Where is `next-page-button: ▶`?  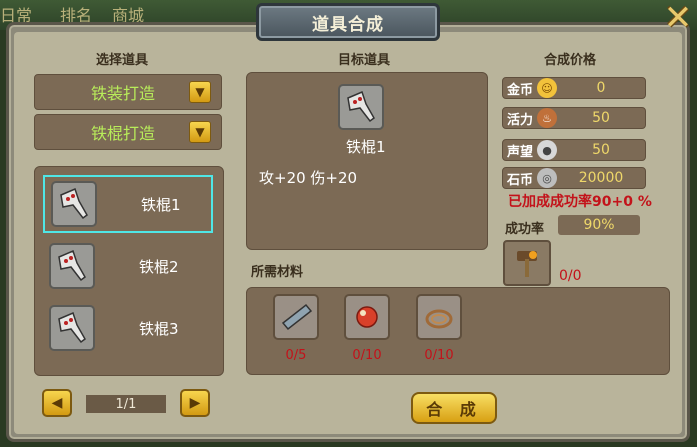
next-page-button: ▶ is located at coordinates (195, 403).